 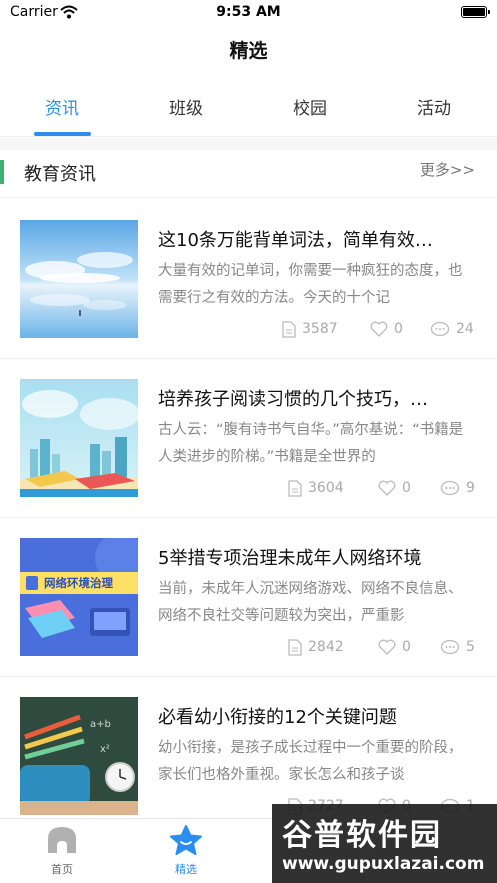 What do you see at coordinates (79, 438) in the screenshot?
I see `article-thumbnail-city-books` at bounding box center [79, 438].